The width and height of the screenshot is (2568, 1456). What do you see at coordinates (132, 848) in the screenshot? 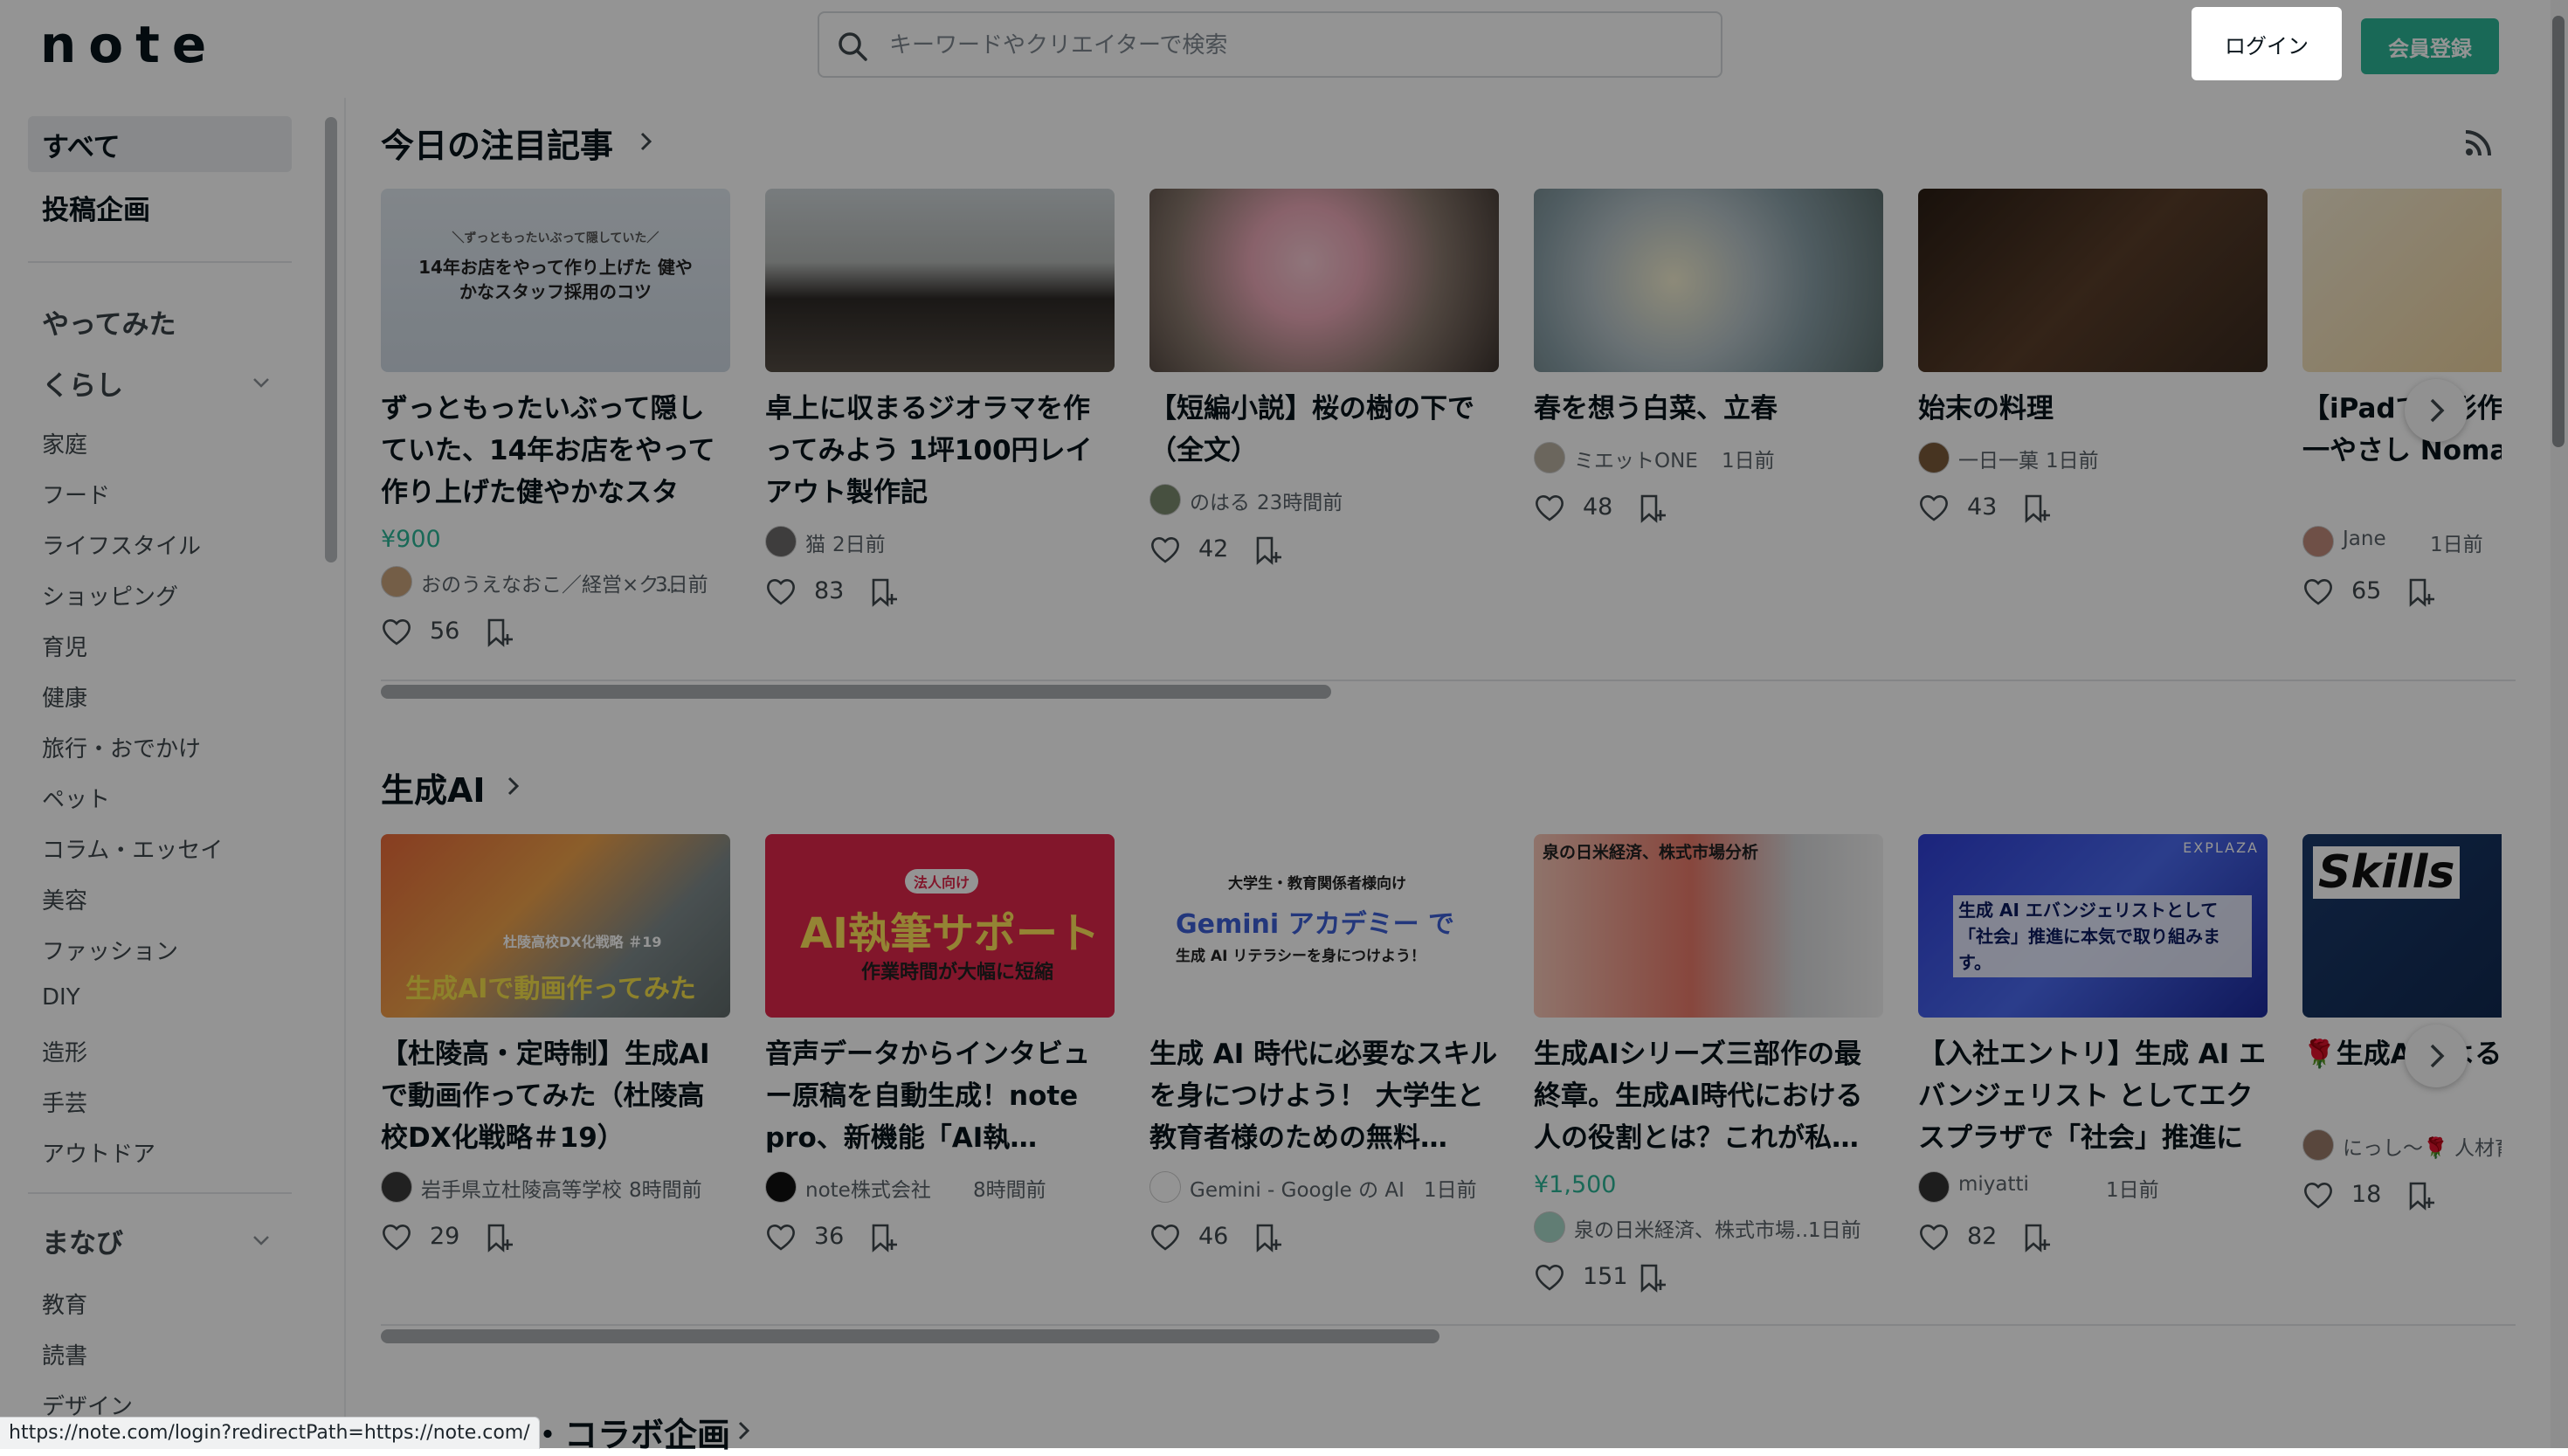
I see `sidebar-subitem: コラム・エッセイ` at bounding box center [132, 848].